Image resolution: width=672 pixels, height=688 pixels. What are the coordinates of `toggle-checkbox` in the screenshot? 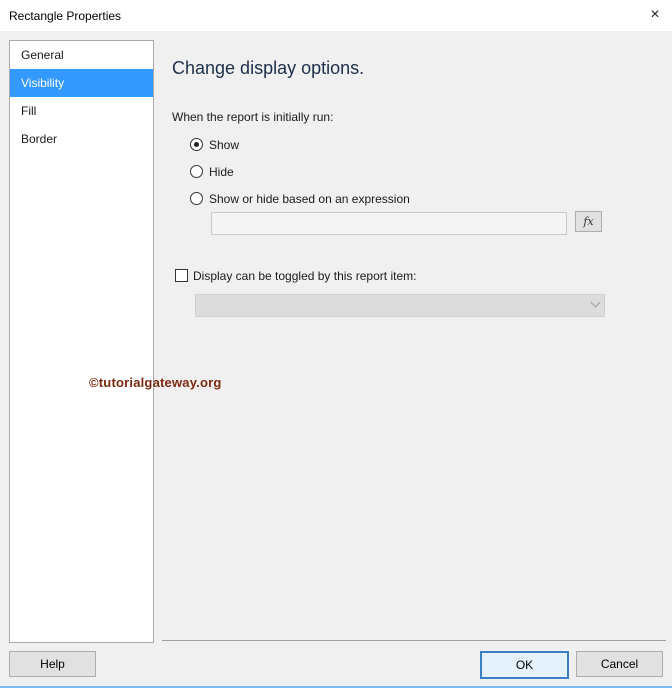 It's located at (181, 275).